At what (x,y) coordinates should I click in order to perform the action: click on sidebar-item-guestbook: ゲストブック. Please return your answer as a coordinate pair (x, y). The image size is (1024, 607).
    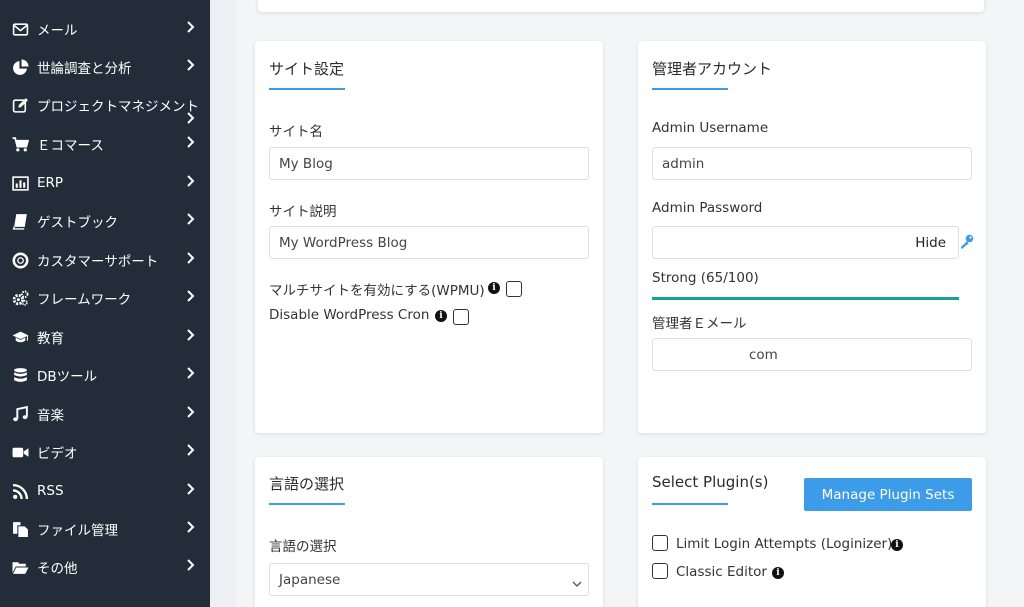
    Looking at the image, I should click on (105, 221).